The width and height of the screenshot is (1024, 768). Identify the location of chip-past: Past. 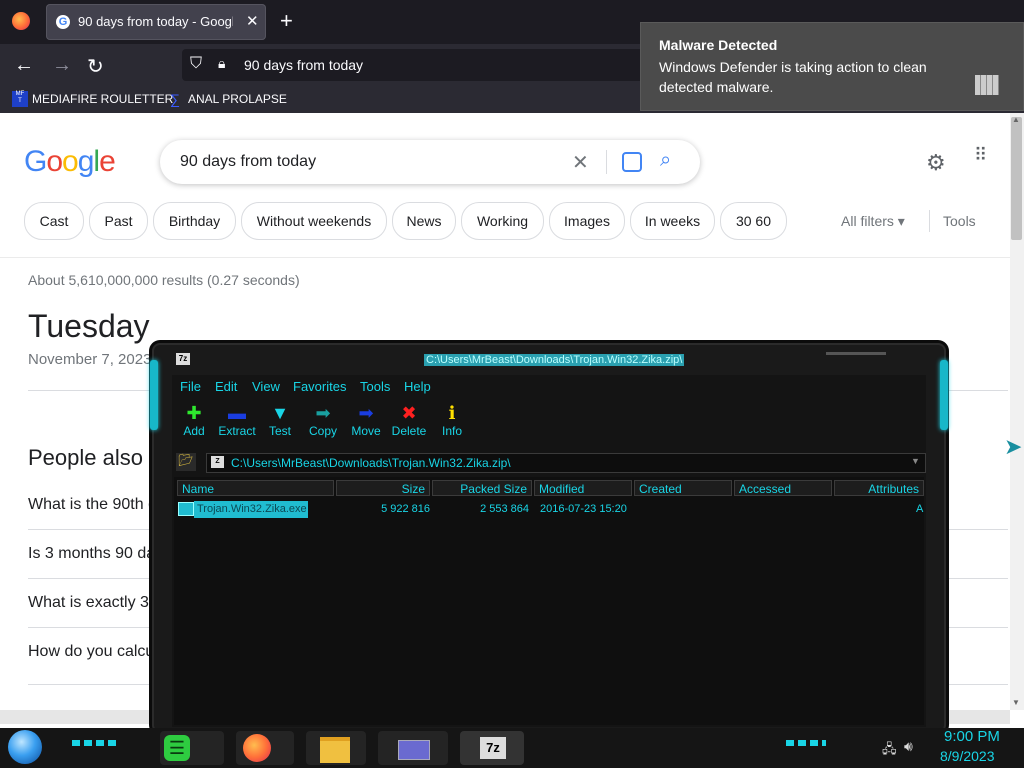
(118, 221).